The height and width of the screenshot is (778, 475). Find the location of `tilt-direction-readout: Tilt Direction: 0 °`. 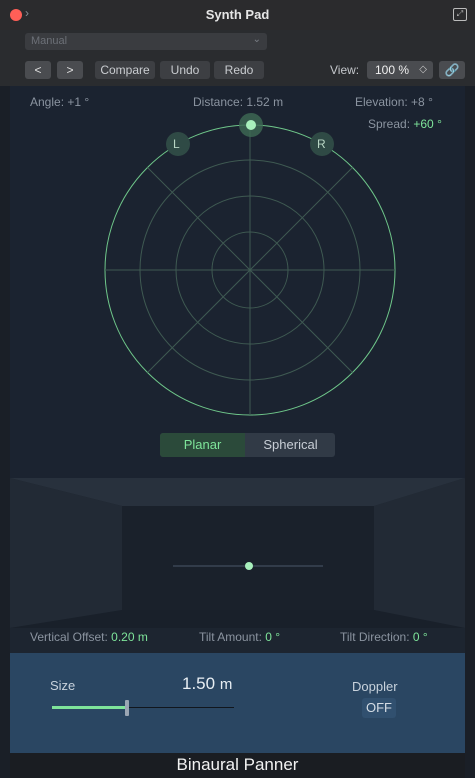

tilt-direction-readout: Tilt Direction: 0 ° is located at coordinates (384, 637).